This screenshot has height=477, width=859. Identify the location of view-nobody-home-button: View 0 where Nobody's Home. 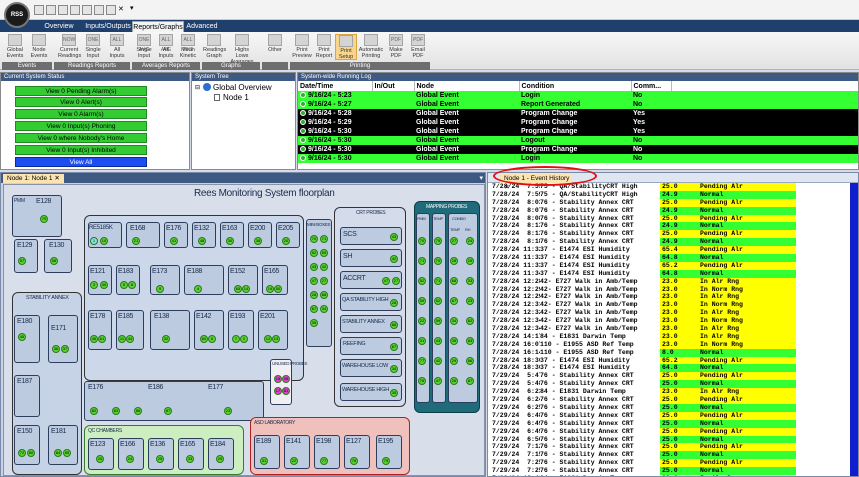
(81, 138).